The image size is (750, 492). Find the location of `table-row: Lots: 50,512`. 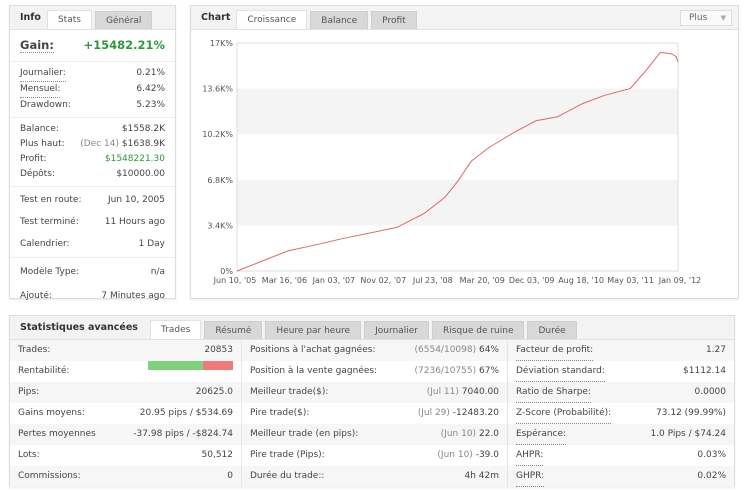

table-row: Lots: 50,512 is located at coordinates (125, 455).